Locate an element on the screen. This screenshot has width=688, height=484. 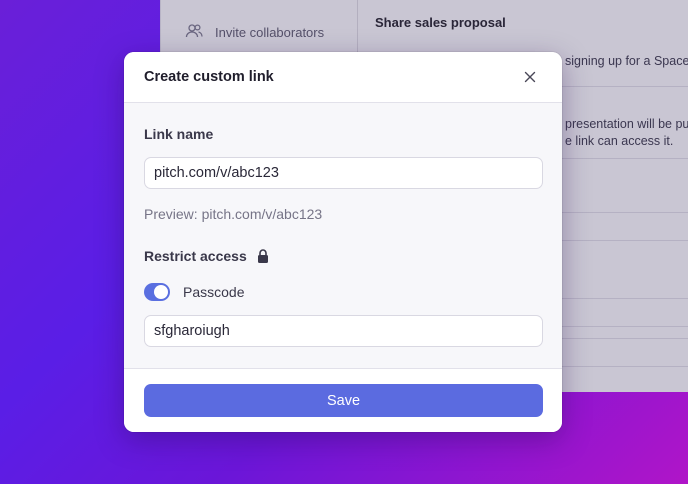
dialog-title: Create custom link is located at coordinates (209, 77).